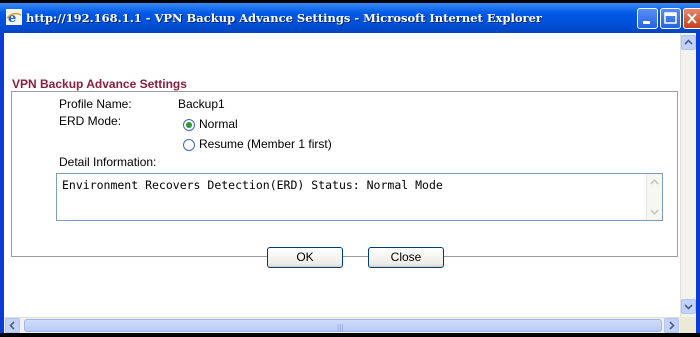 Image resolution: width=700 pixels, height=337 pixels. Describe the element at coordinates (698, 183) in the screenshot. I see `window-frame-right` at that location.